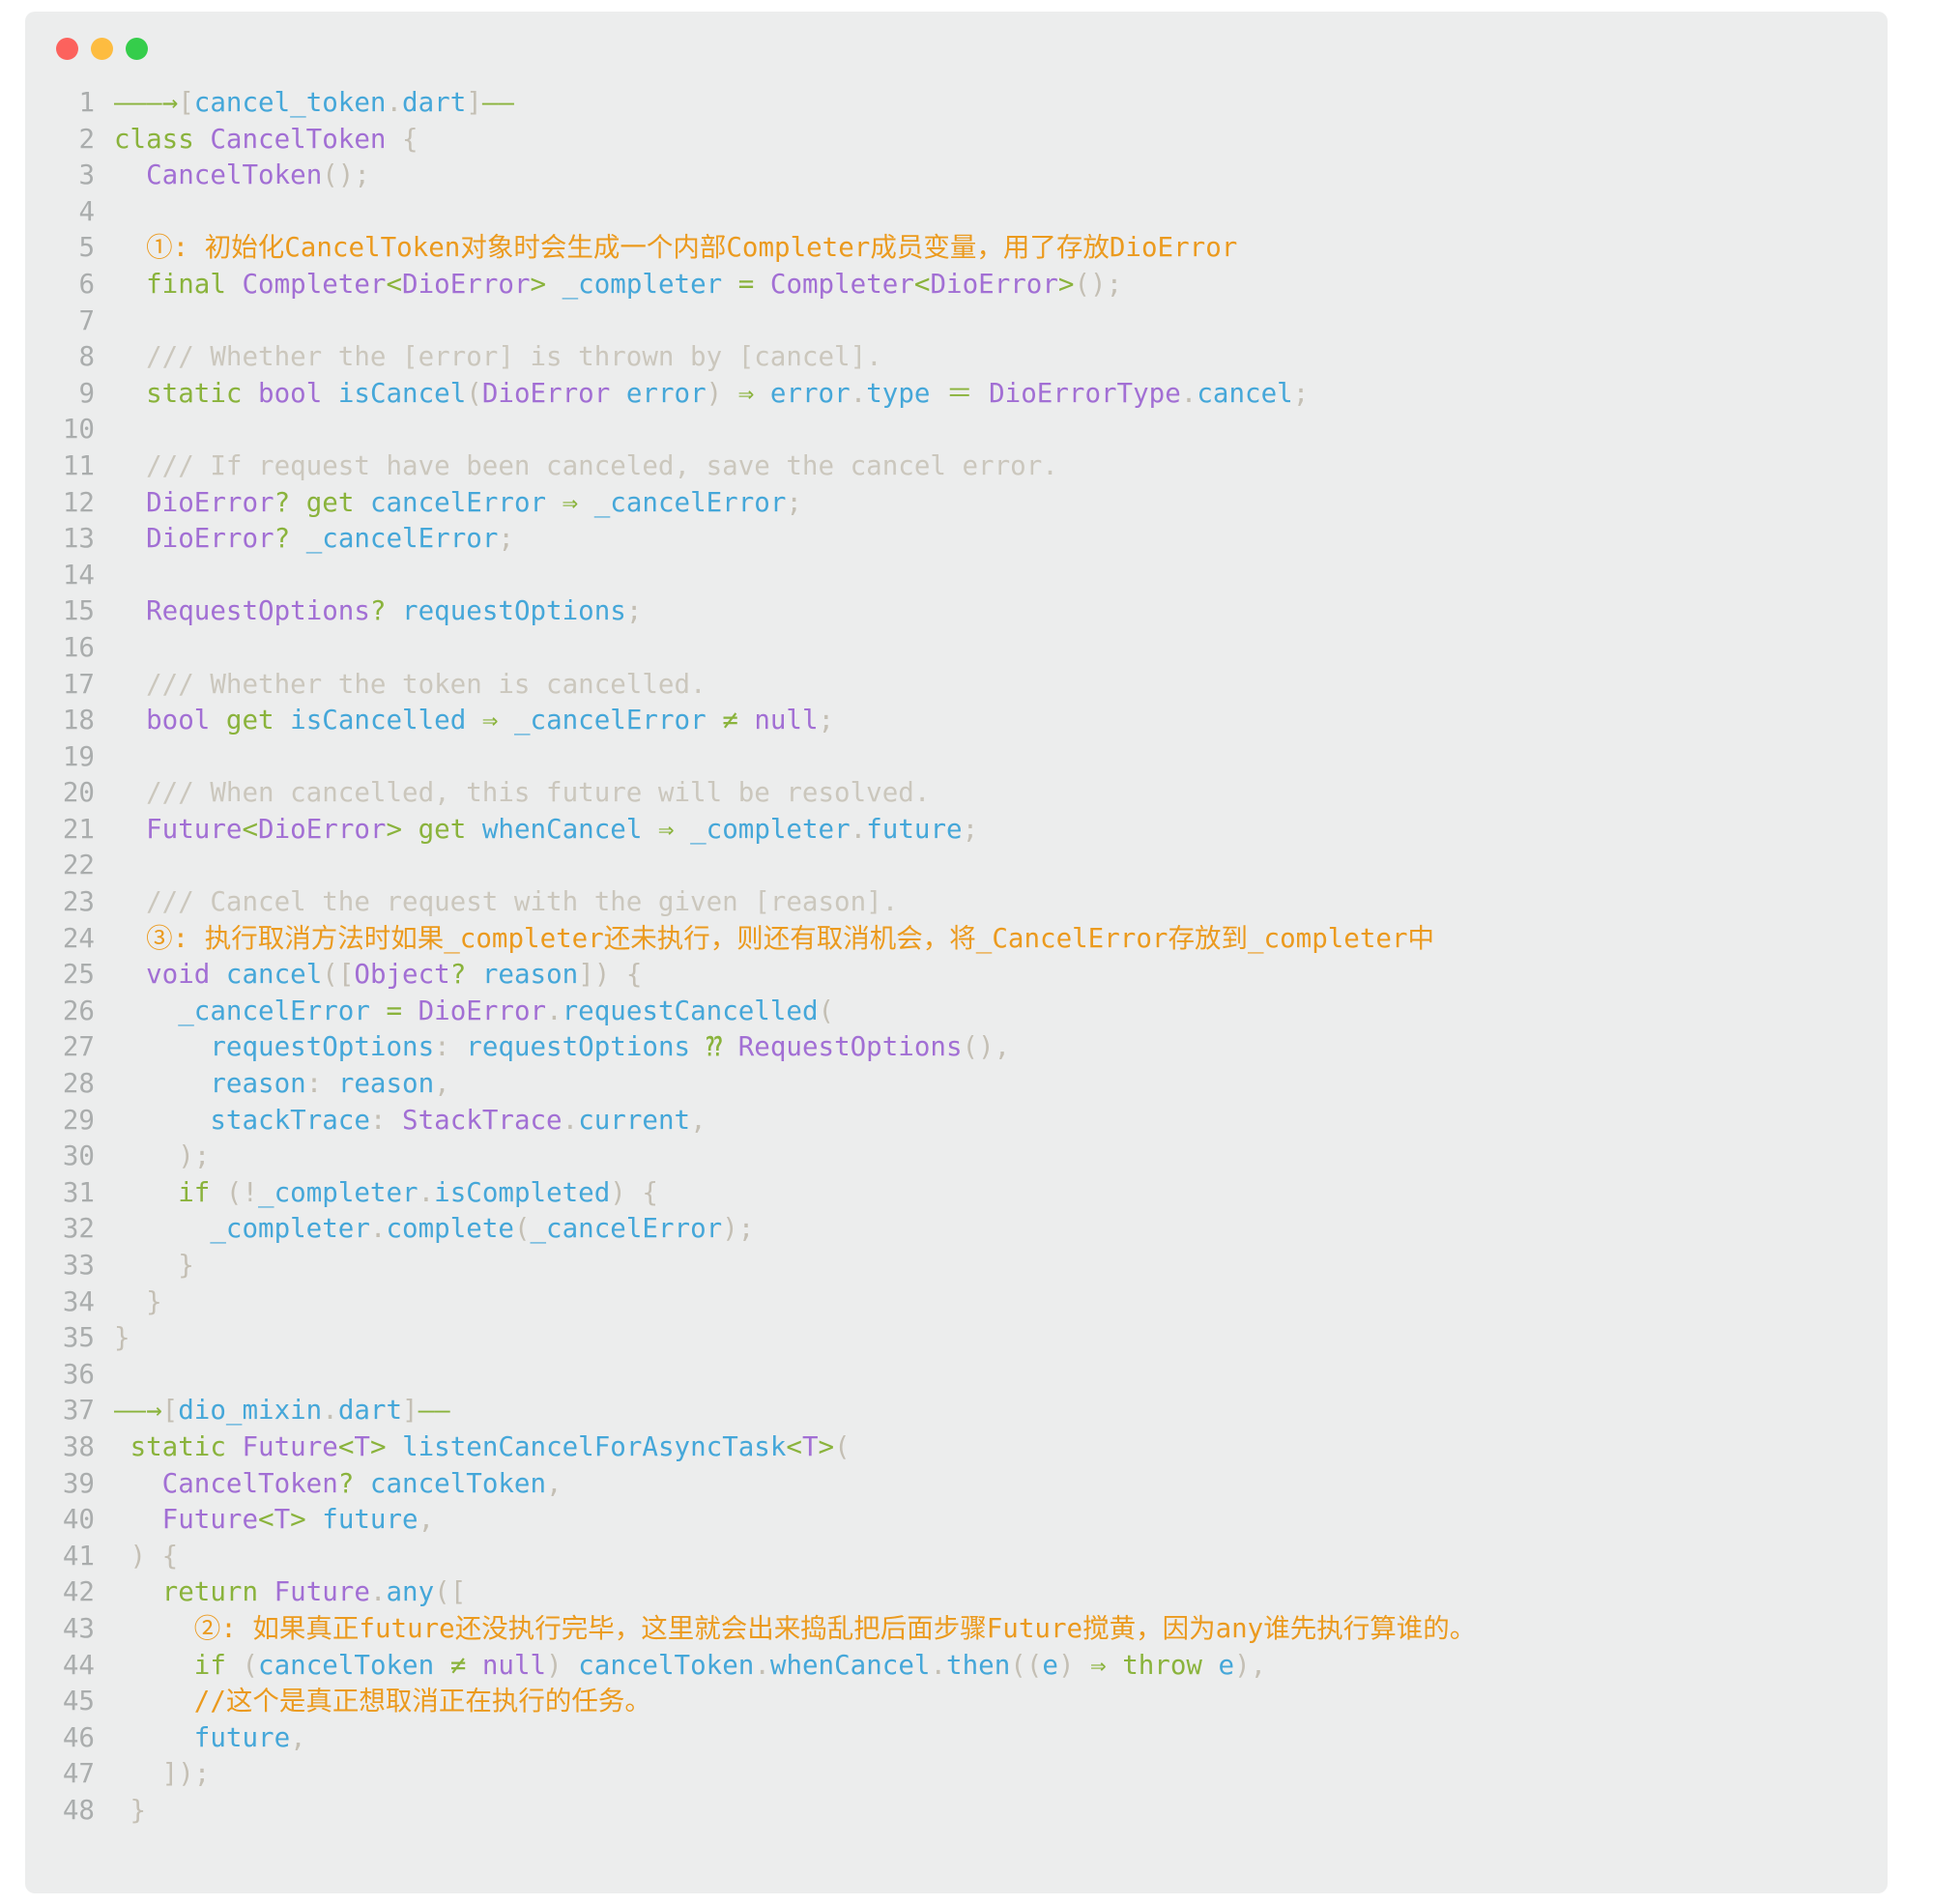 This screenshot has height=1904, width=1933. I want to click on code-token-id: current, so click(634, 1120).